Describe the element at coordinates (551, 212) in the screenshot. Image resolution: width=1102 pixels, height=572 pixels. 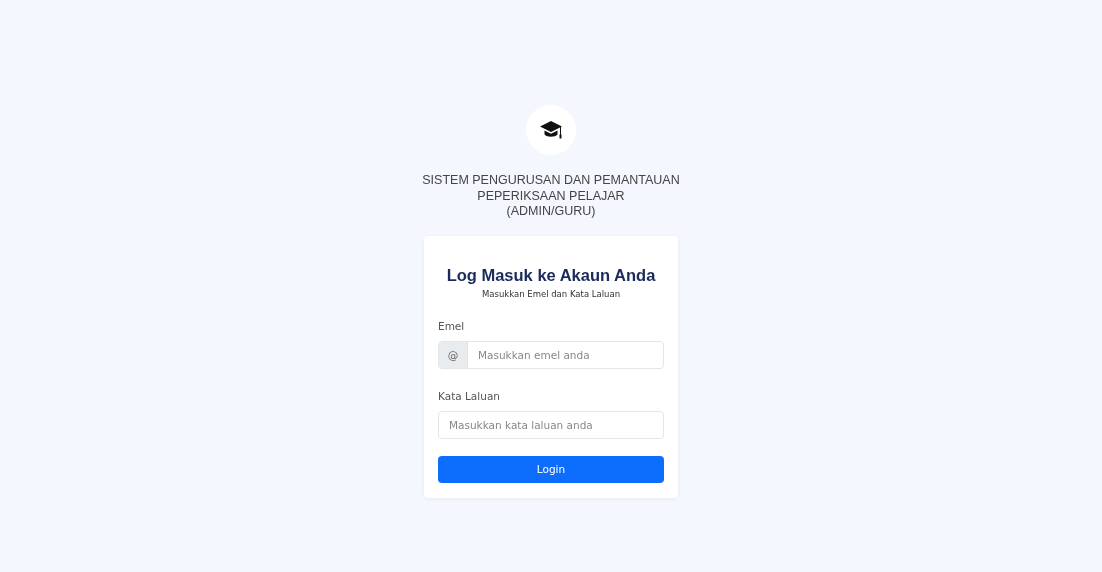
I see `system-title: (ADMIN/GURU)` at that location.